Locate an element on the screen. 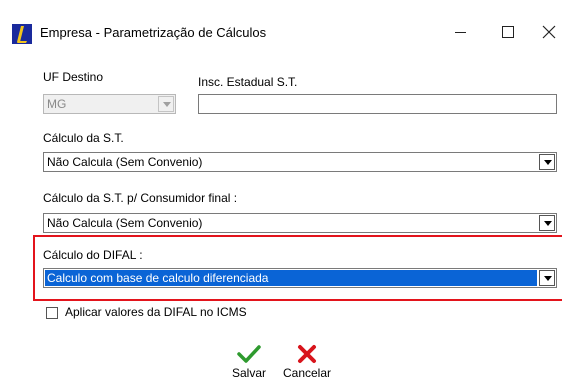 Image resolution: width=562 pixels, height=392 pixels. close-button is located at coordinates (549, 32).